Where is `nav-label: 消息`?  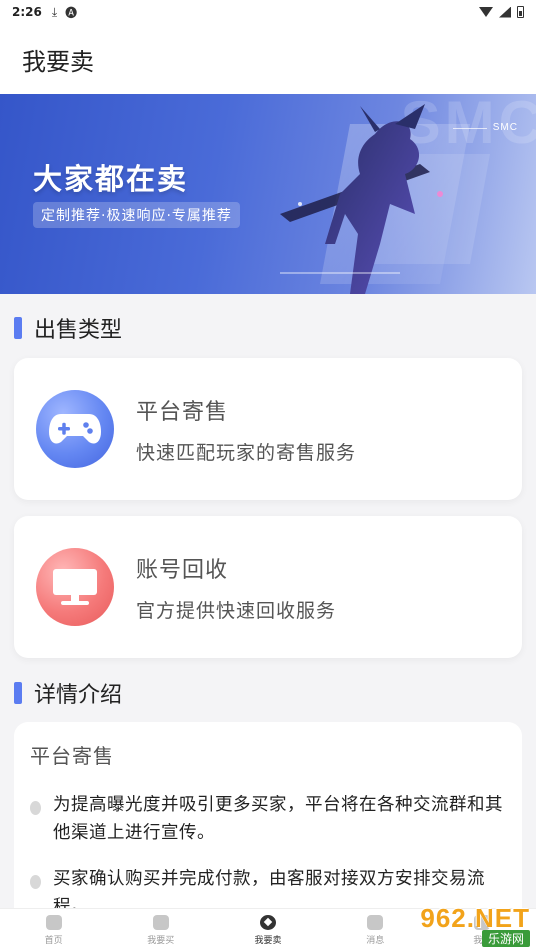
nav-label: 消息 is located at coordinates (375, 941).